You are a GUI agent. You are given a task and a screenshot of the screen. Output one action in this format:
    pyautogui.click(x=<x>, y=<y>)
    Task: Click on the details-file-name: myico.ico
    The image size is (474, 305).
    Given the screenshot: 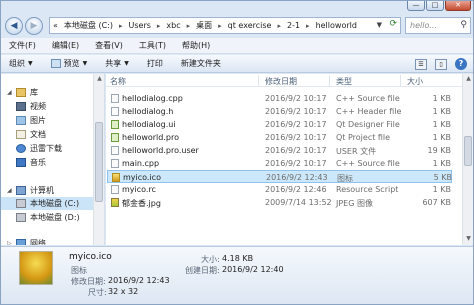 What is the action you would take?
    pyautogui.click(x=90, y=257)
    